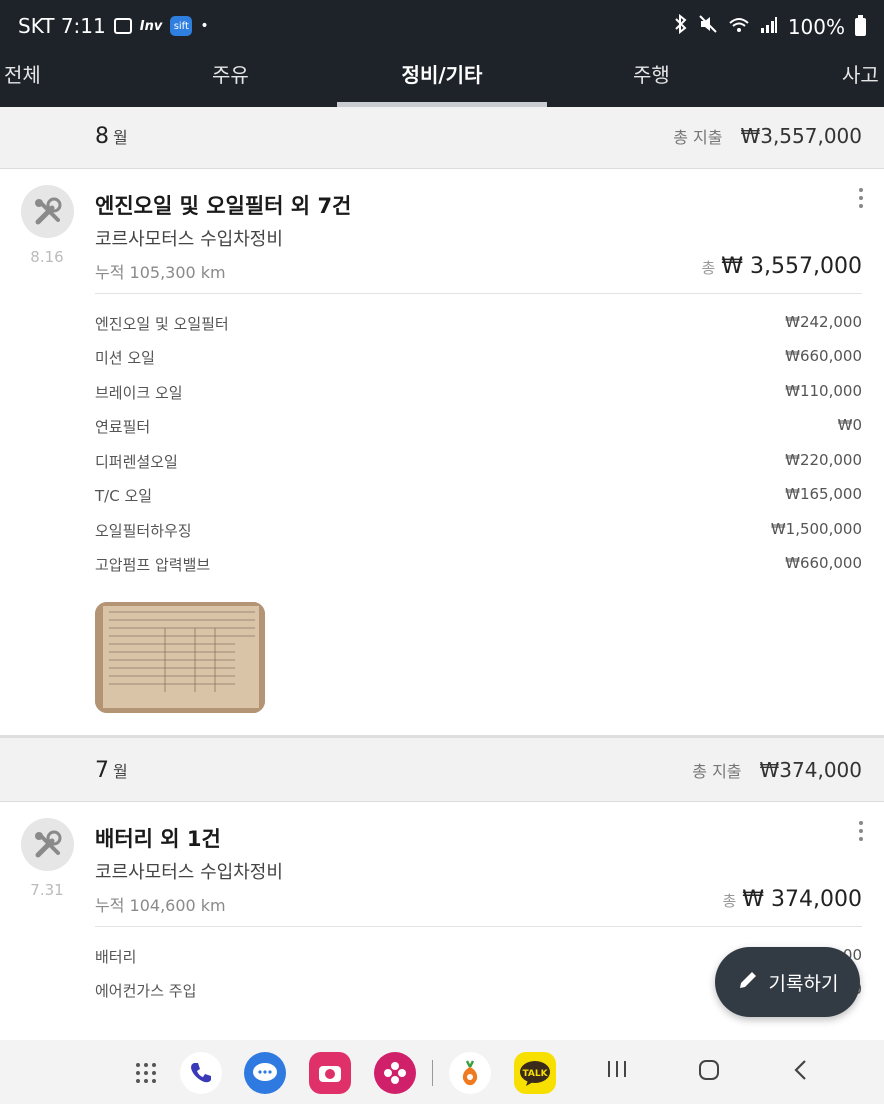 The image size is (884, 1104). I want to click on bluetooth-icon, so click(681, 26).